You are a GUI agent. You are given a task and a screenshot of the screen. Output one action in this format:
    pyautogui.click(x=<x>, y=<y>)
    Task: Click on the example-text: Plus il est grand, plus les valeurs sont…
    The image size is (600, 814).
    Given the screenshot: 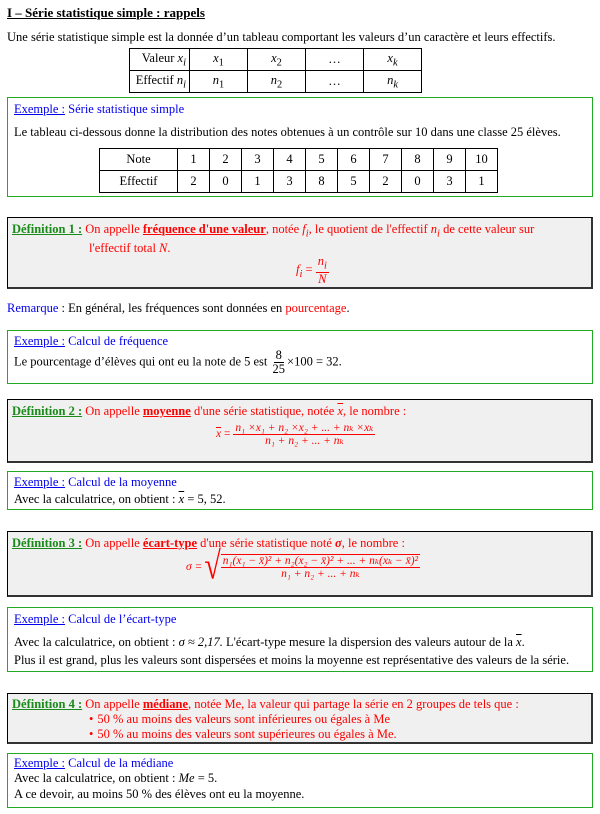 What is the action you would take?
    pyautogui.click(x=292, y=660)
    